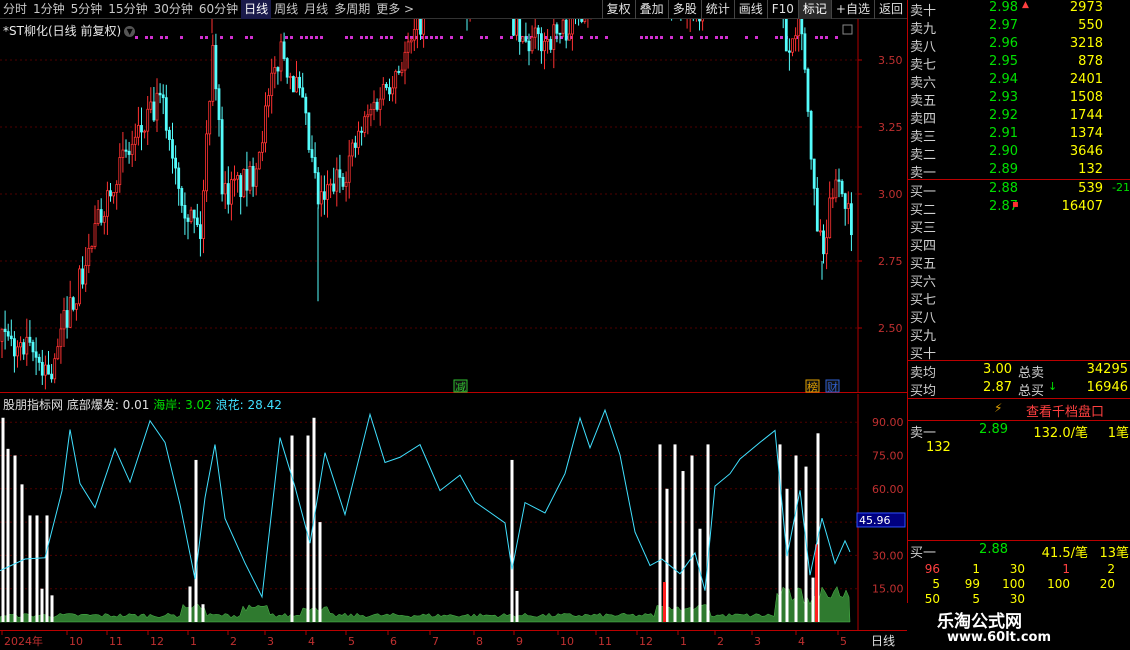 This screenshot has width=1130, height=650. Describe the element at coordinates (923, 210) in the screenshot. I see `bid-label: 买二` at that location.